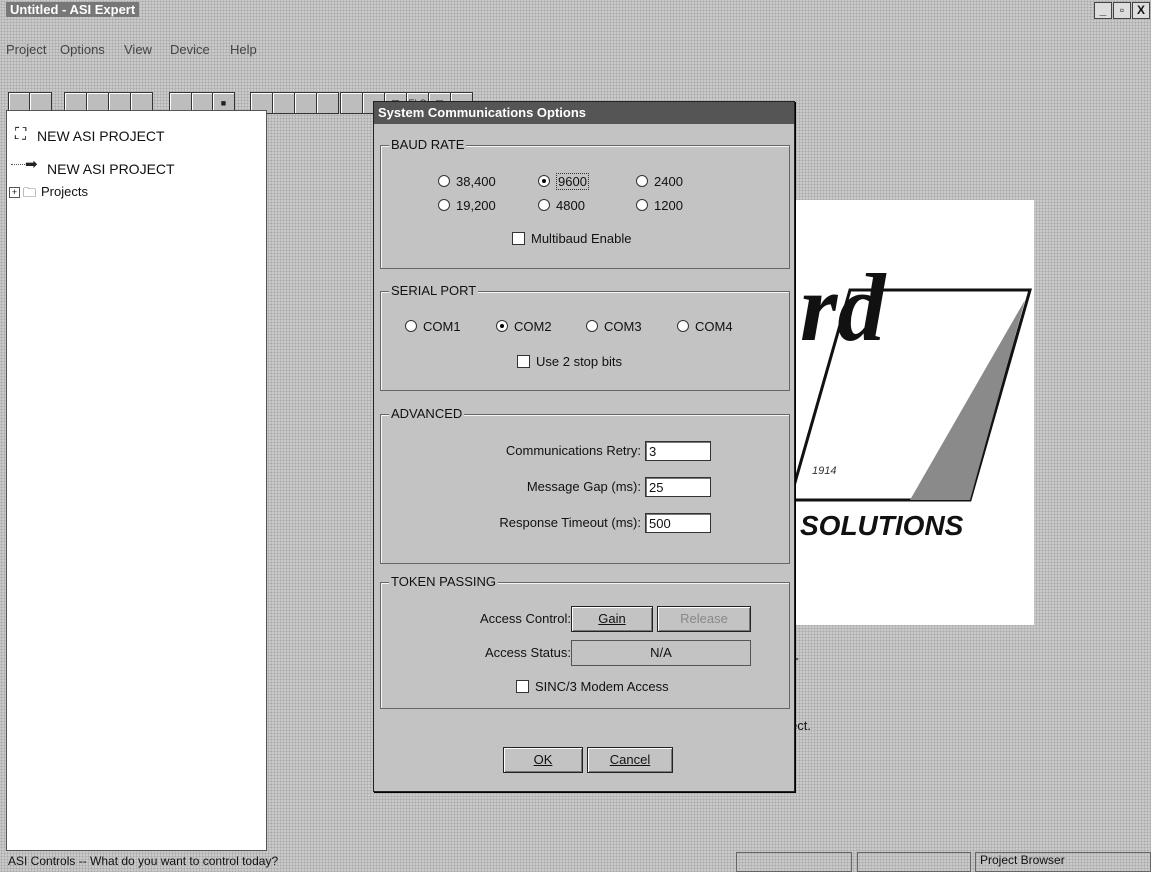  What do you see at coordinates (1141, 10) in the screenshot?
I see `close-button: X` at bounding box center [1141, 10].